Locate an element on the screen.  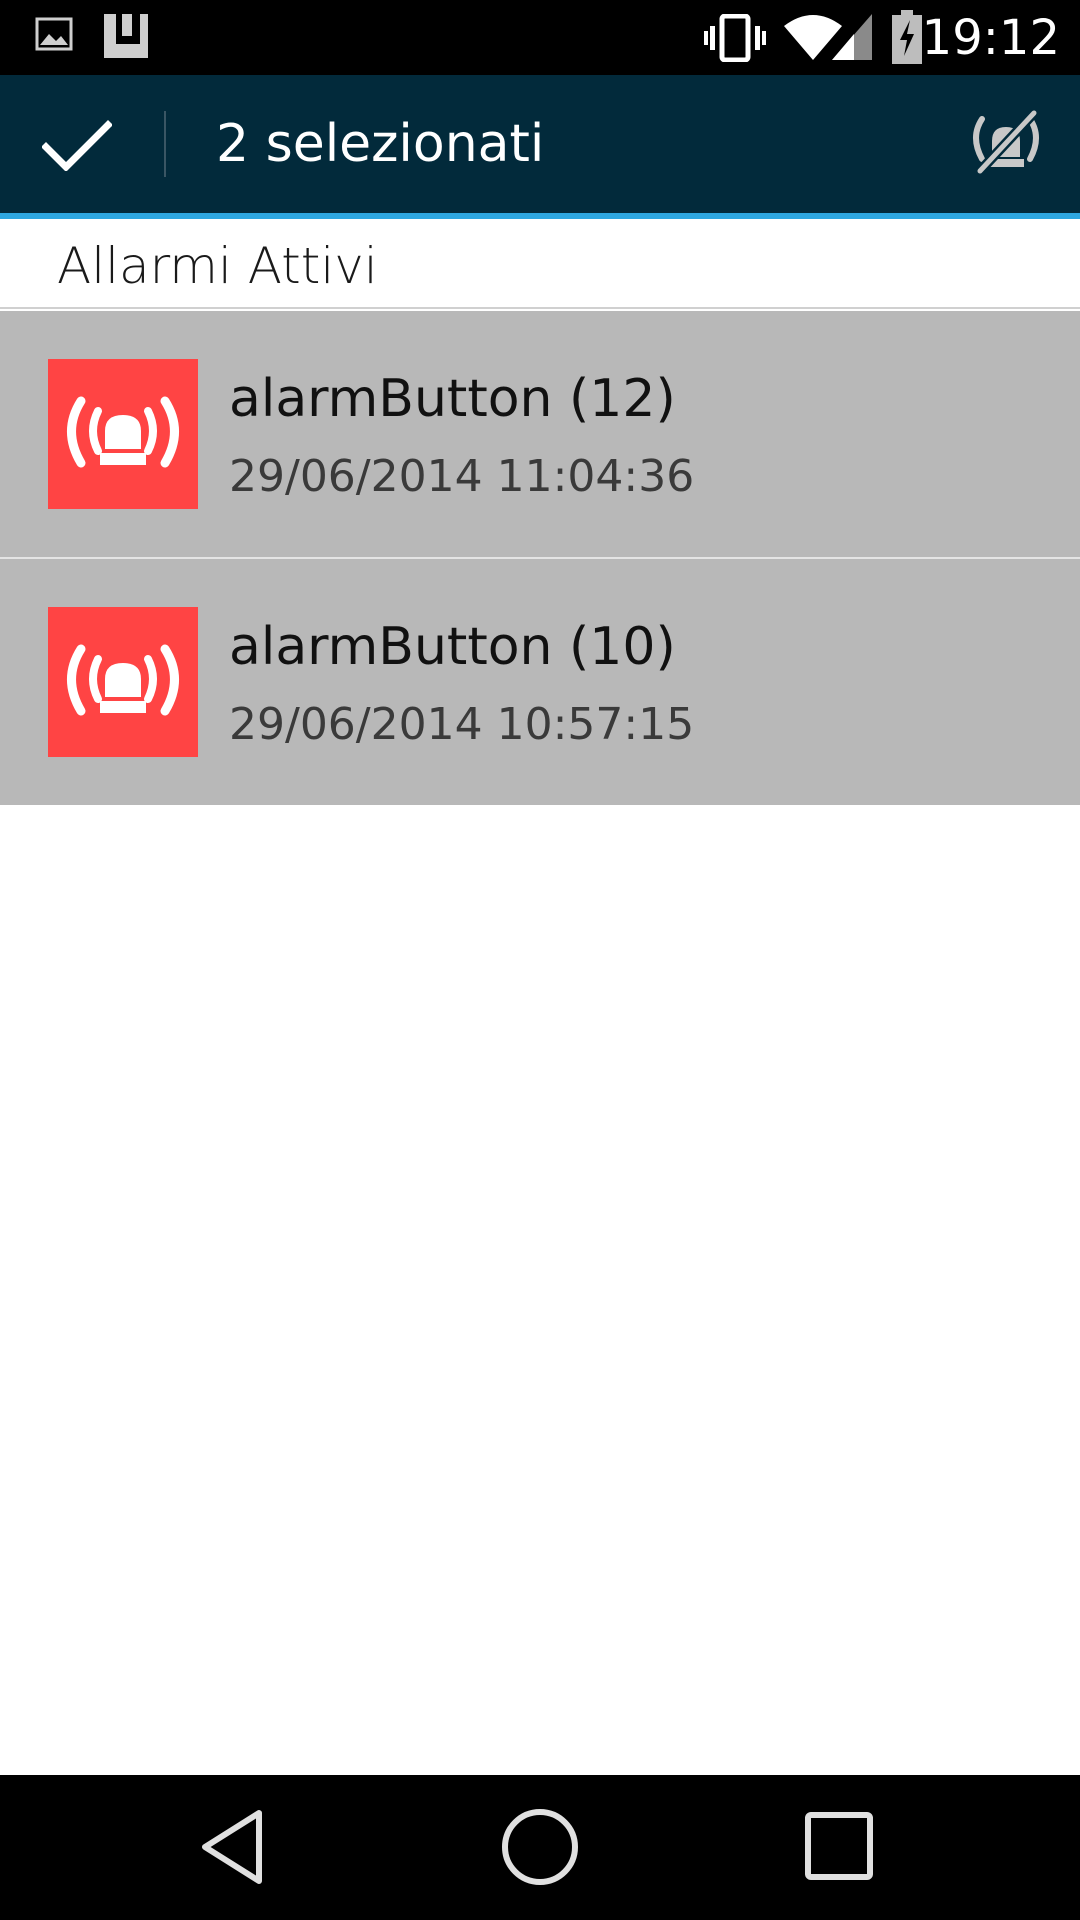
alarm-timestamp: 29/06/2014 10:57:15 is located at coordinates (462, 724).